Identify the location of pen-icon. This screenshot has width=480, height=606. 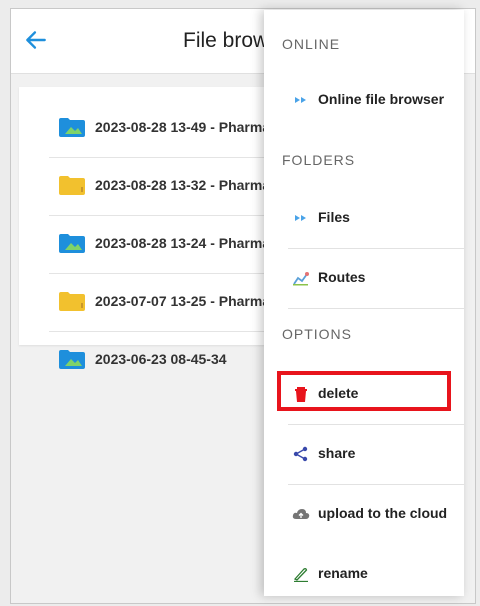
(300, 575).